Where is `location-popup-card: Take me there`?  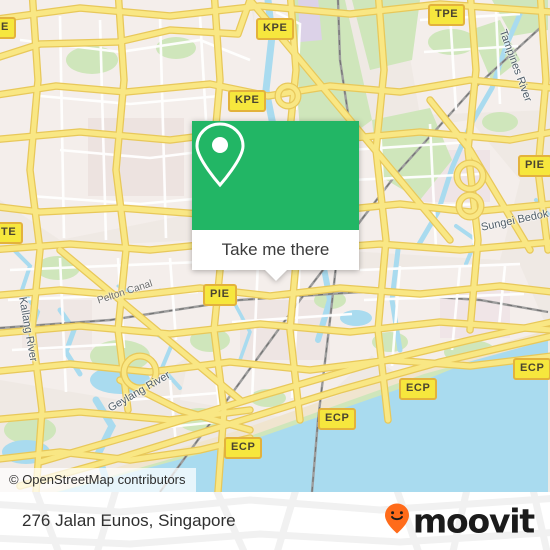
location-popup-card: Take me there is located at coordinates (275, 201).